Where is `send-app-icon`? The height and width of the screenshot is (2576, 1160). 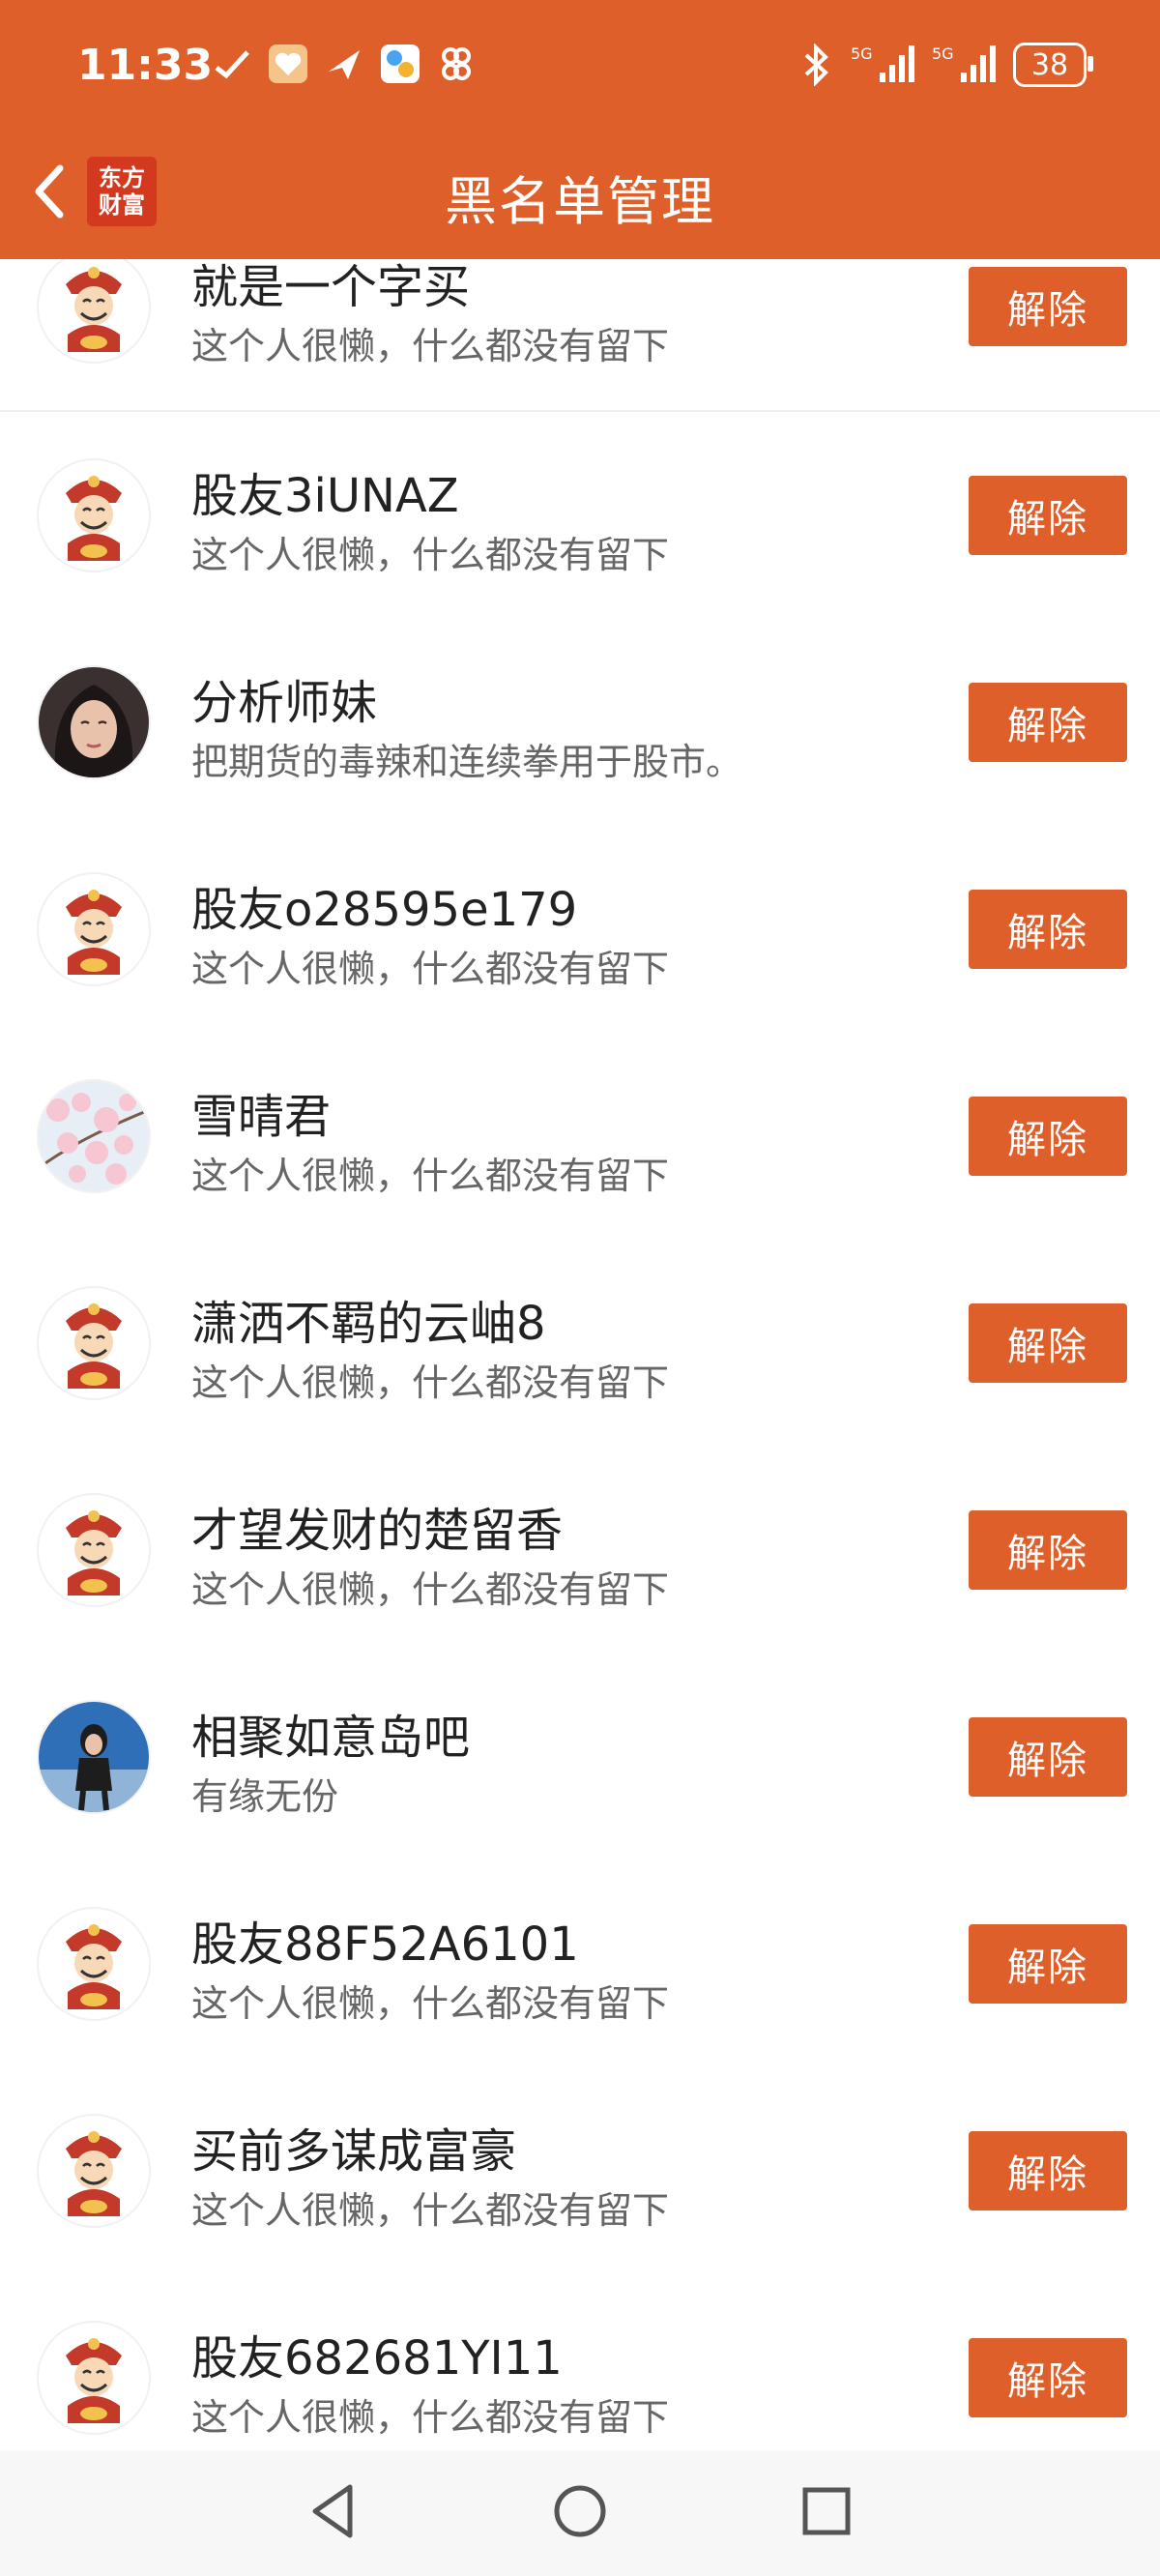
send-app-icon is located at coordinates (345, 64).